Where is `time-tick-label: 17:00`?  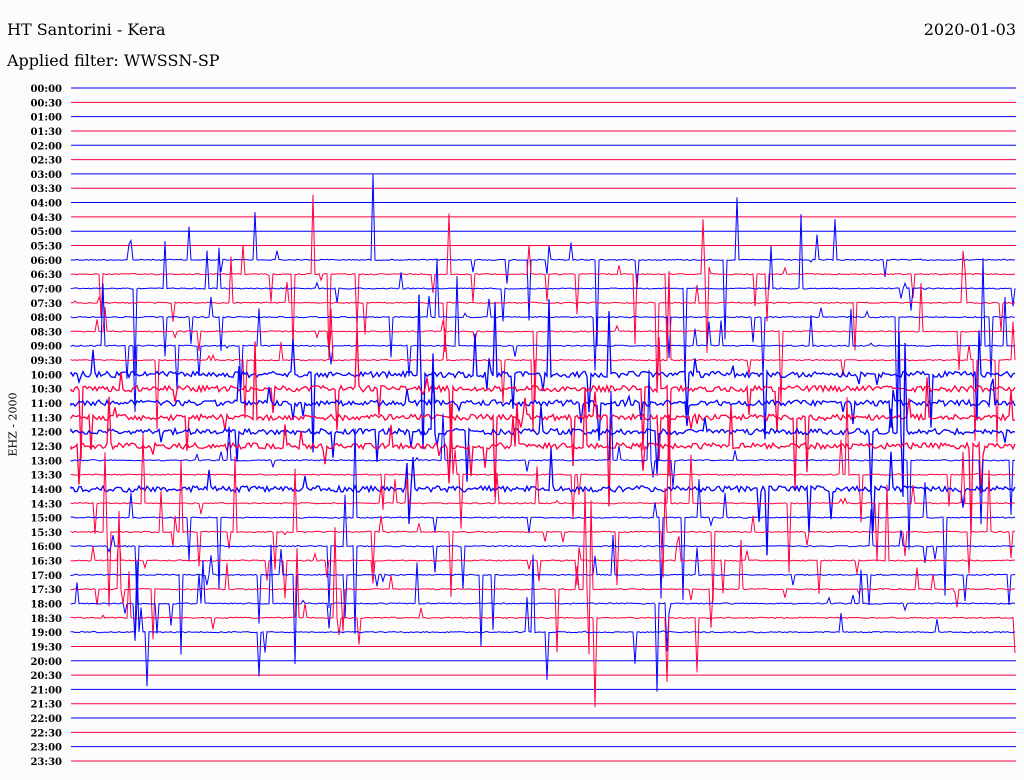 time-tick-label: 17:00 is located at coordinates (46, 576).